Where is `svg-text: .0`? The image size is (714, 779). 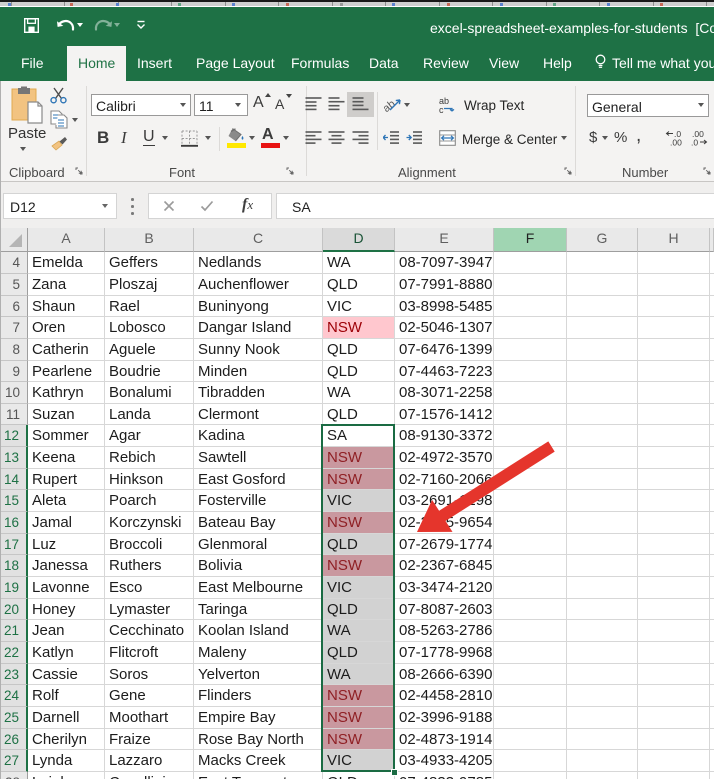 svg-text: .0 is located at coordinates (694, 142).